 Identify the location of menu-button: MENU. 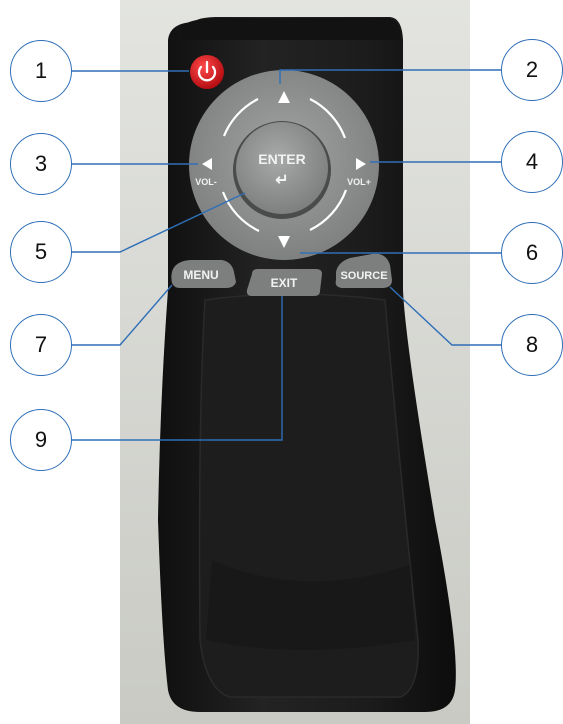
(203, 274).